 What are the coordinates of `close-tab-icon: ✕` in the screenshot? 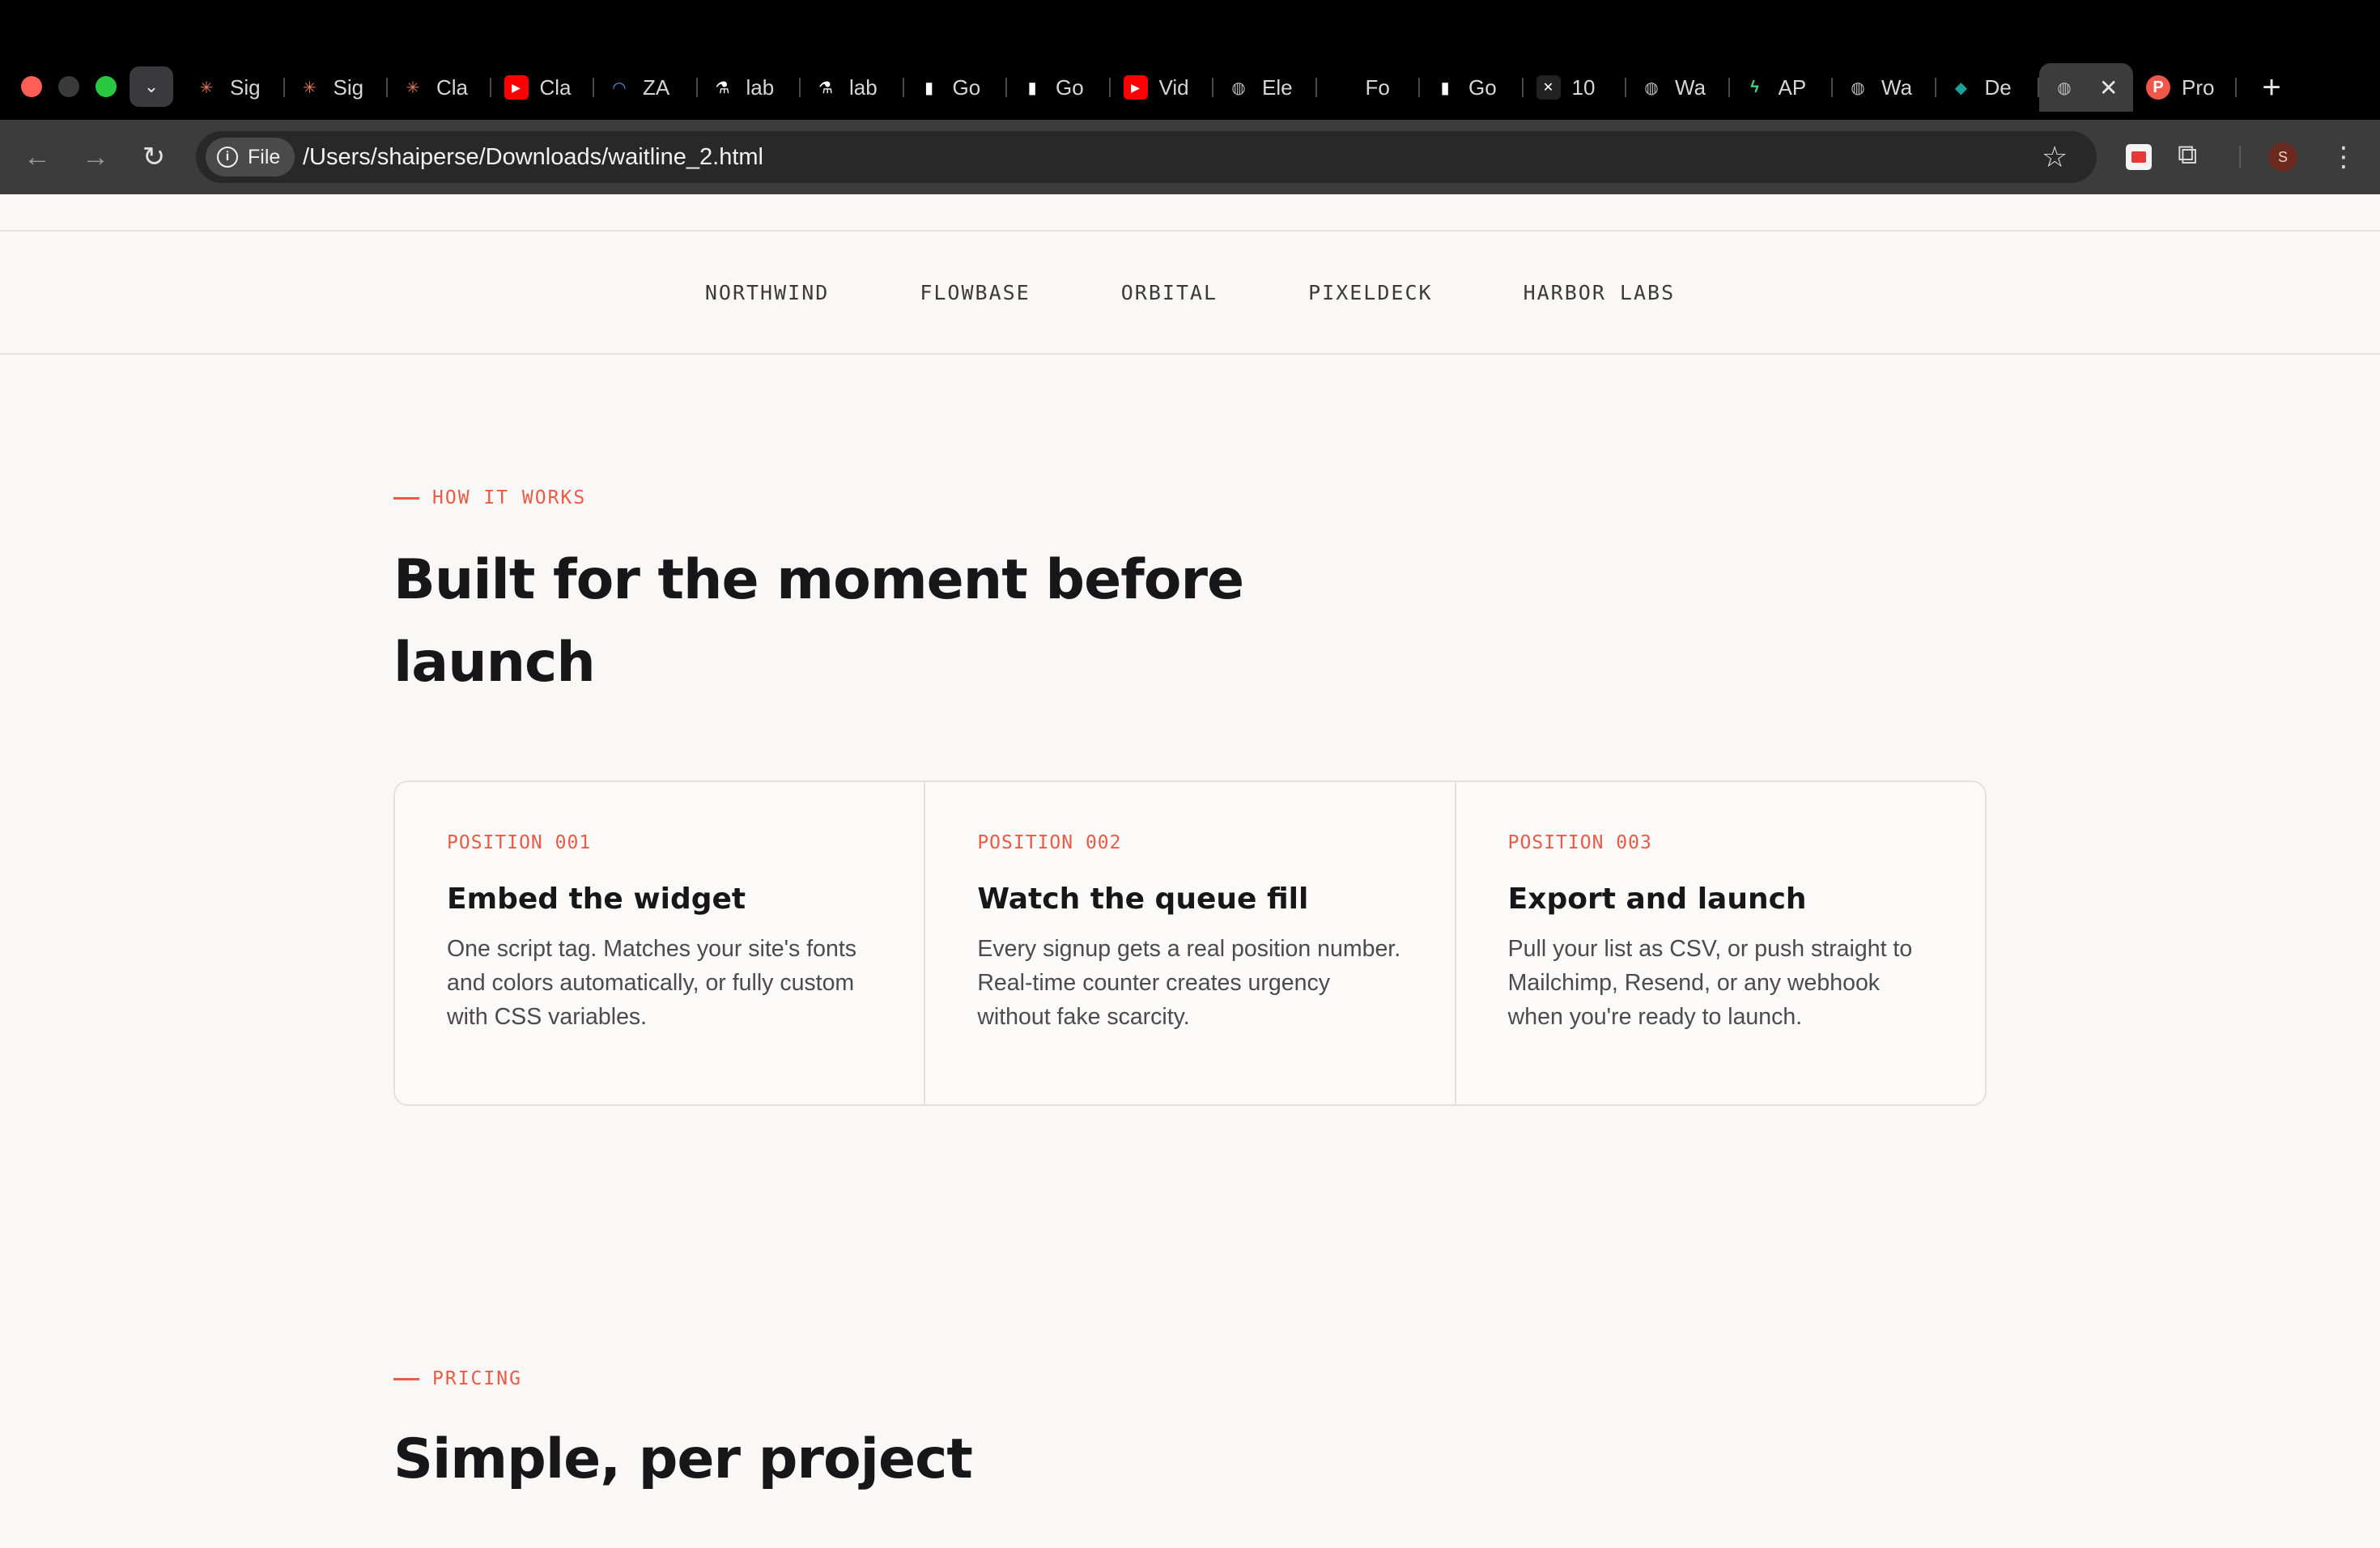 It's located at (2108, 87).